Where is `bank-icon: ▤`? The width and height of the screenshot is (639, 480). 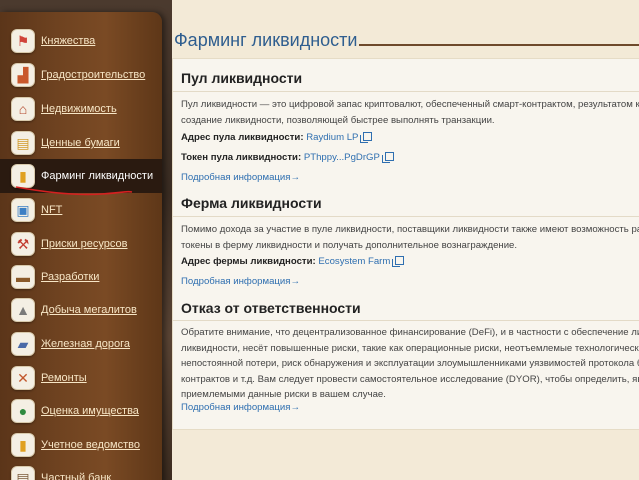 bank-icon: ▤ is located at coordinates (23, 473).